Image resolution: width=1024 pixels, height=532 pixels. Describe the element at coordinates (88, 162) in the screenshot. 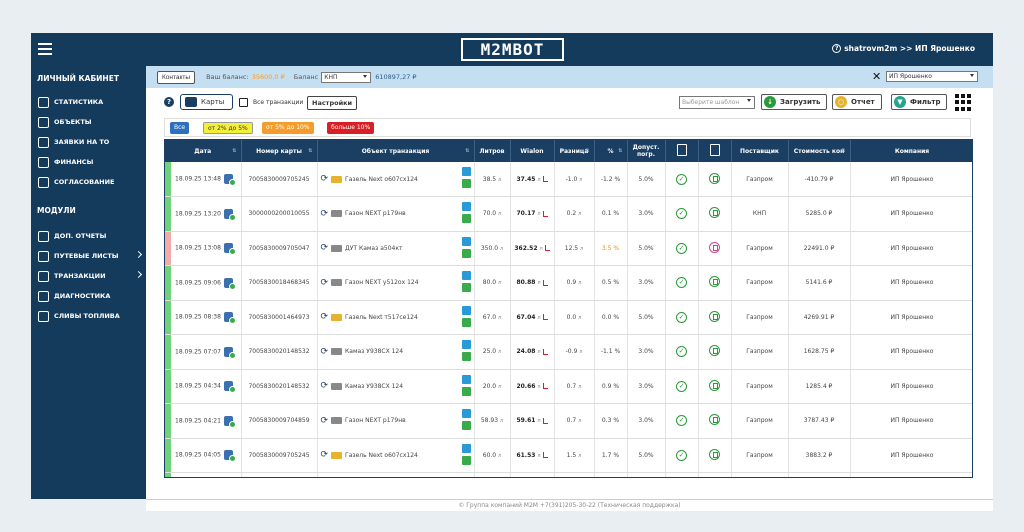

I see `sidebar-item-finance: ФИНАНСЫ` at that location.